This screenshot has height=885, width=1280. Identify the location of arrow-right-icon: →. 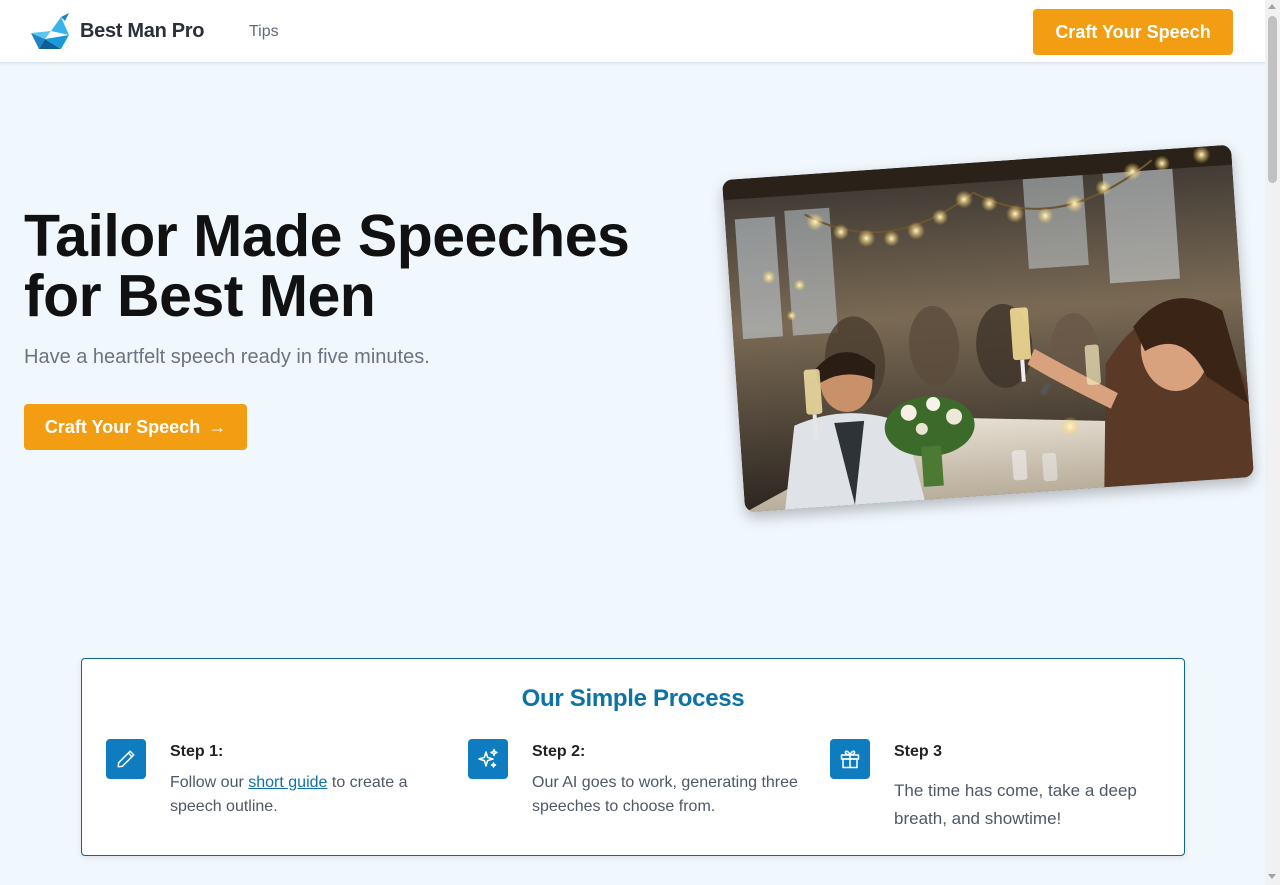
(217, 426).